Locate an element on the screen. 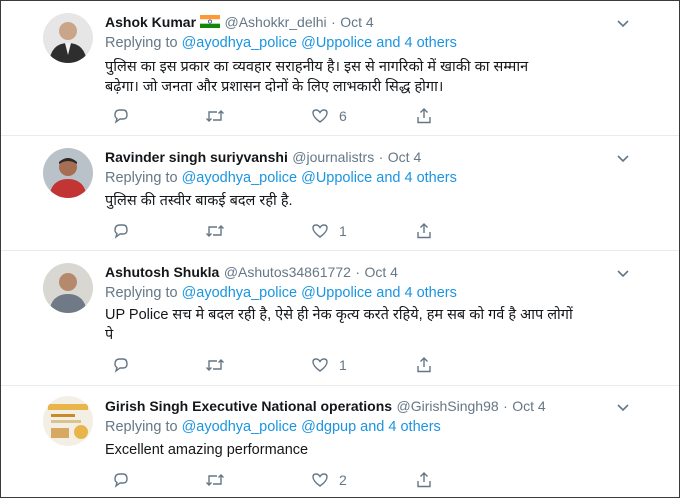 The height and width of the screenshot is (498, 680). tweet-actions: 2 is located at coordinates (305, 480).